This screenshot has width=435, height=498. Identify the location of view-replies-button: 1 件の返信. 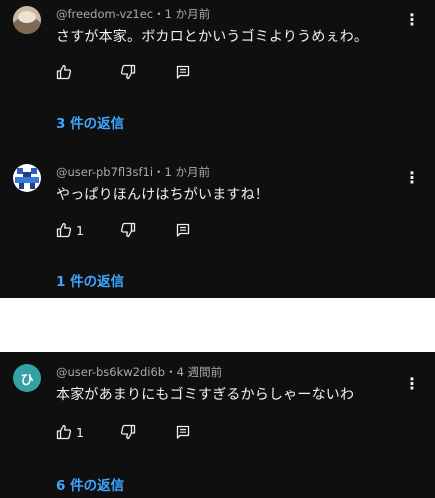
(90, 280).